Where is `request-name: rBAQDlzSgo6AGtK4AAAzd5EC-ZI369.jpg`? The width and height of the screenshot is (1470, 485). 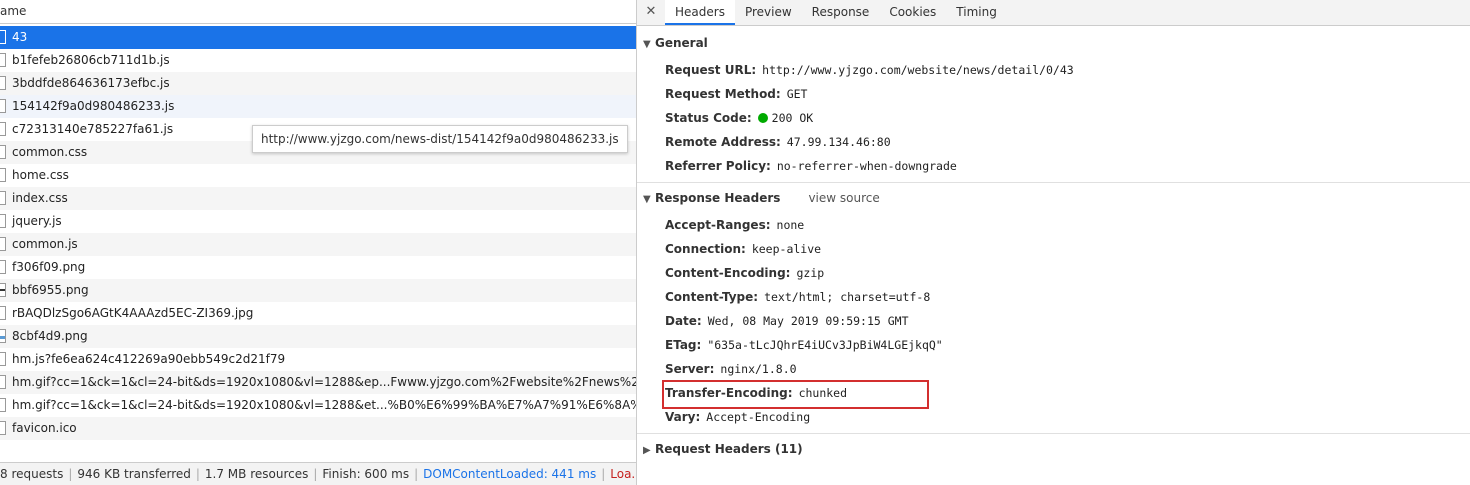
request-name: rBAQDlzSgo6AGtK4AAAzd5EC-ZI369.jpg is located at coordinates (133, 313).